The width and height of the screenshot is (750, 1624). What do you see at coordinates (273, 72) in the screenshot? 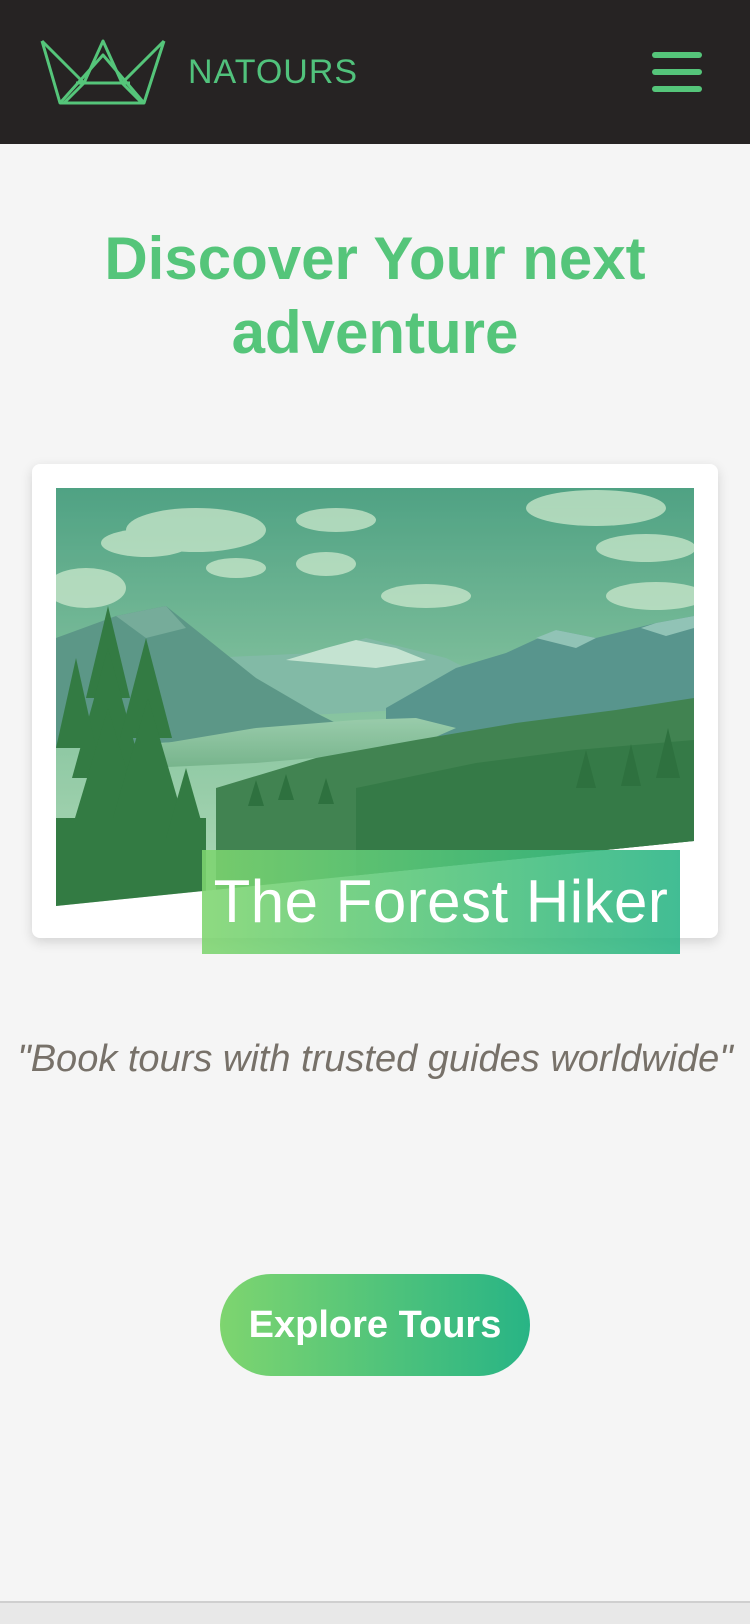
I see `brand-name: NATOURS` at bounding box center [273, 72].